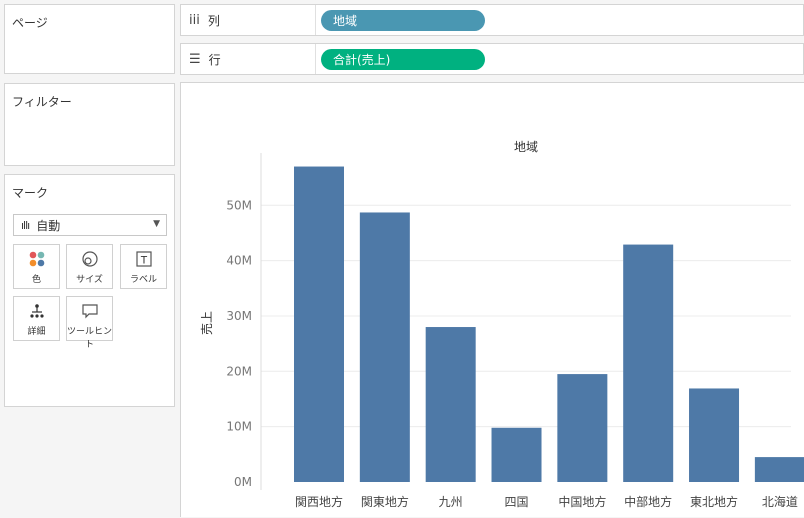 The image size is (804, 518). I want to click on columns-label-text: 列, so click(213, 20).